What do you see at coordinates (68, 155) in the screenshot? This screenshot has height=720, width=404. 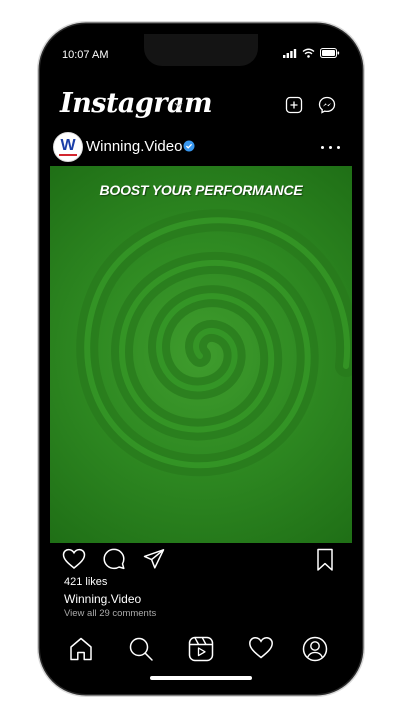 I see `avatar-underline` at bounding box center [68, 155].